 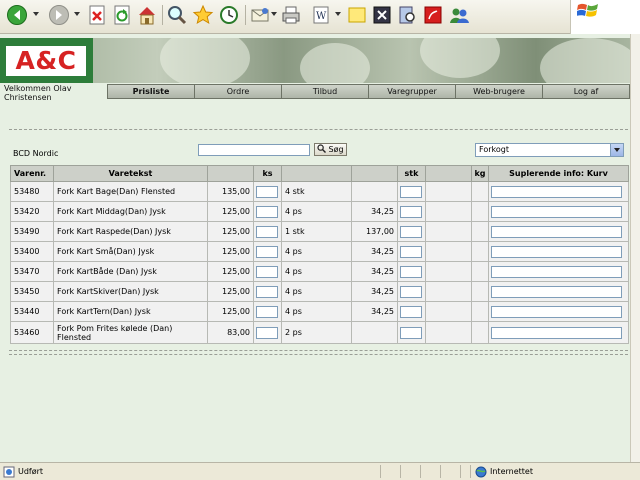 I want to click on favorites-icon, so click(x=203, y=15).